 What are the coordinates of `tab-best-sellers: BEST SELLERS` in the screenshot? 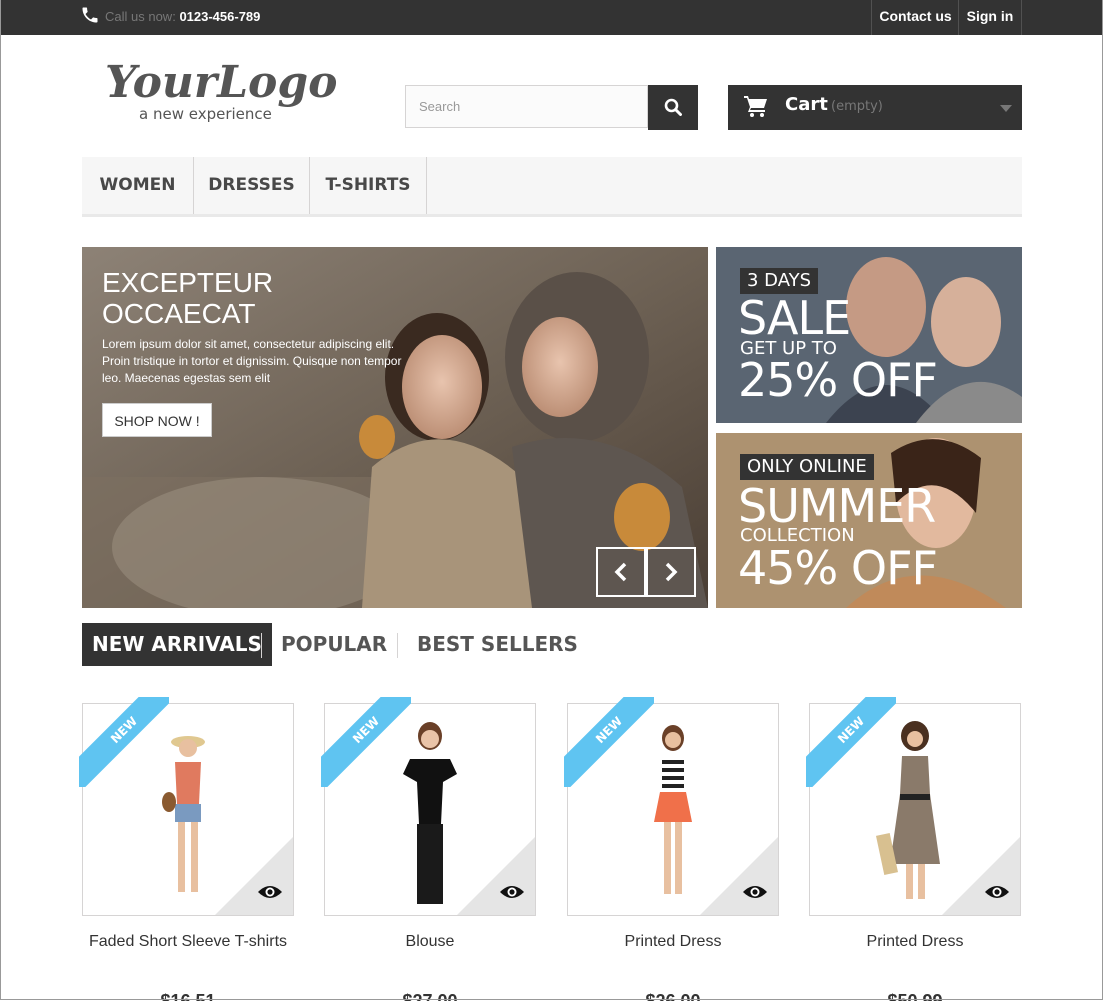 It's located at (497, 644).